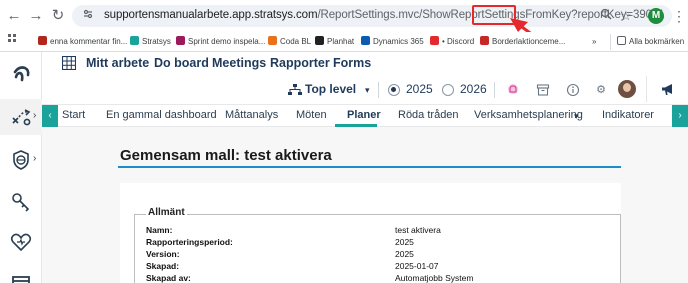 This screenshot has height=283, width=688. What do you see at coordinates (21, 160) in the screenshot?
I see `globe-shield-icon` at bounding box center [21, 160].